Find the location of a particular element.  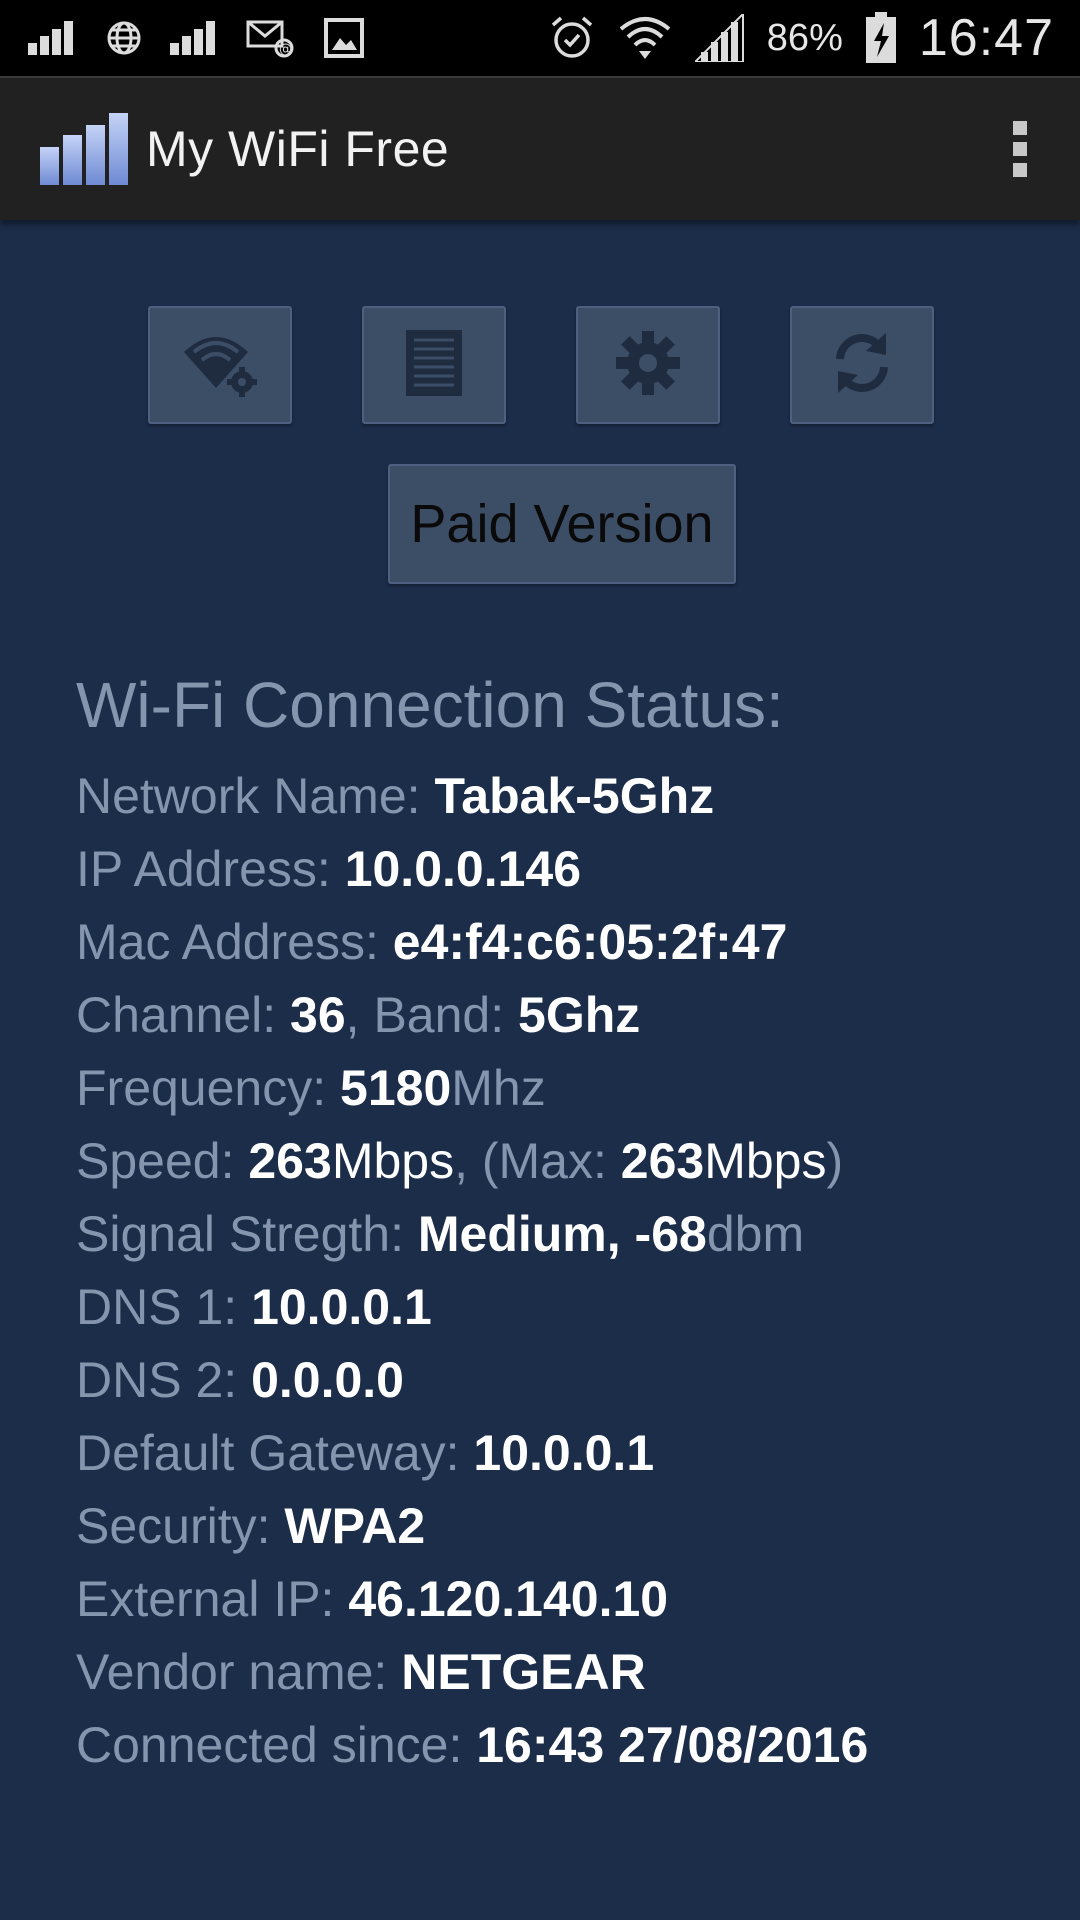

status-heading: Wi-Fi Connection Status: is located at coordinates (430, 705).